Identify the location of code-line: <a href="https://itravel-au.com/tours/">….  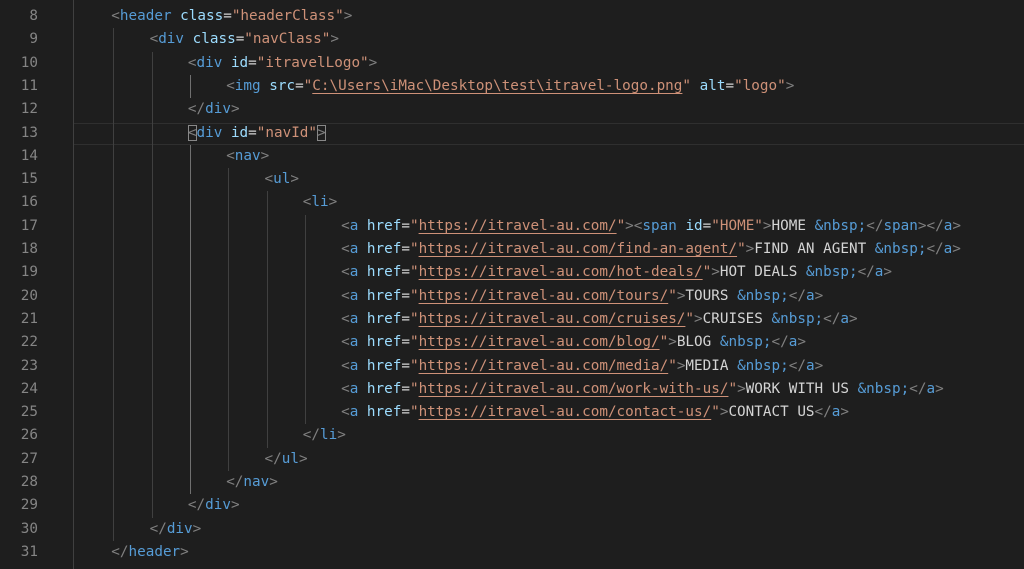
(582, 296).